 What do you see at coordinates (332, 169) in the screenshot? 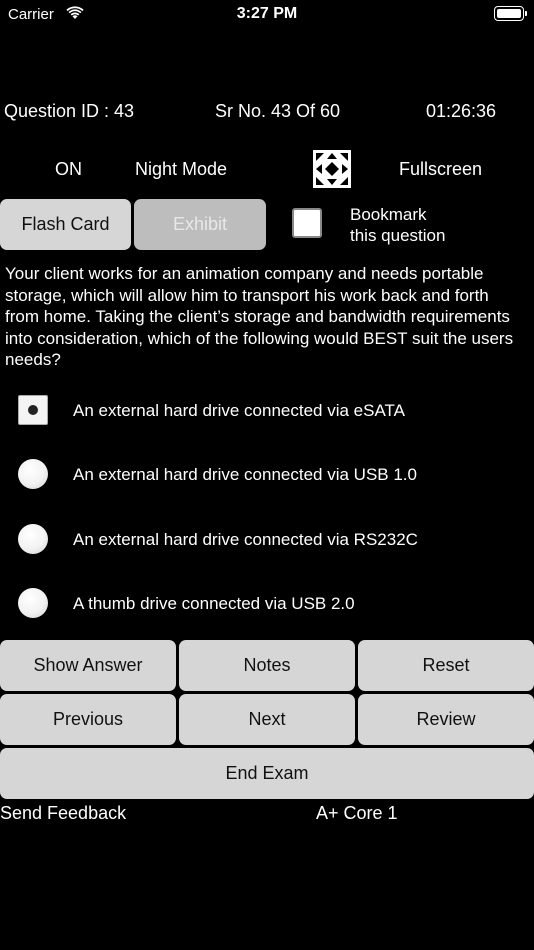
I see `fullscreen-icon` at bounding box center [332, 169].